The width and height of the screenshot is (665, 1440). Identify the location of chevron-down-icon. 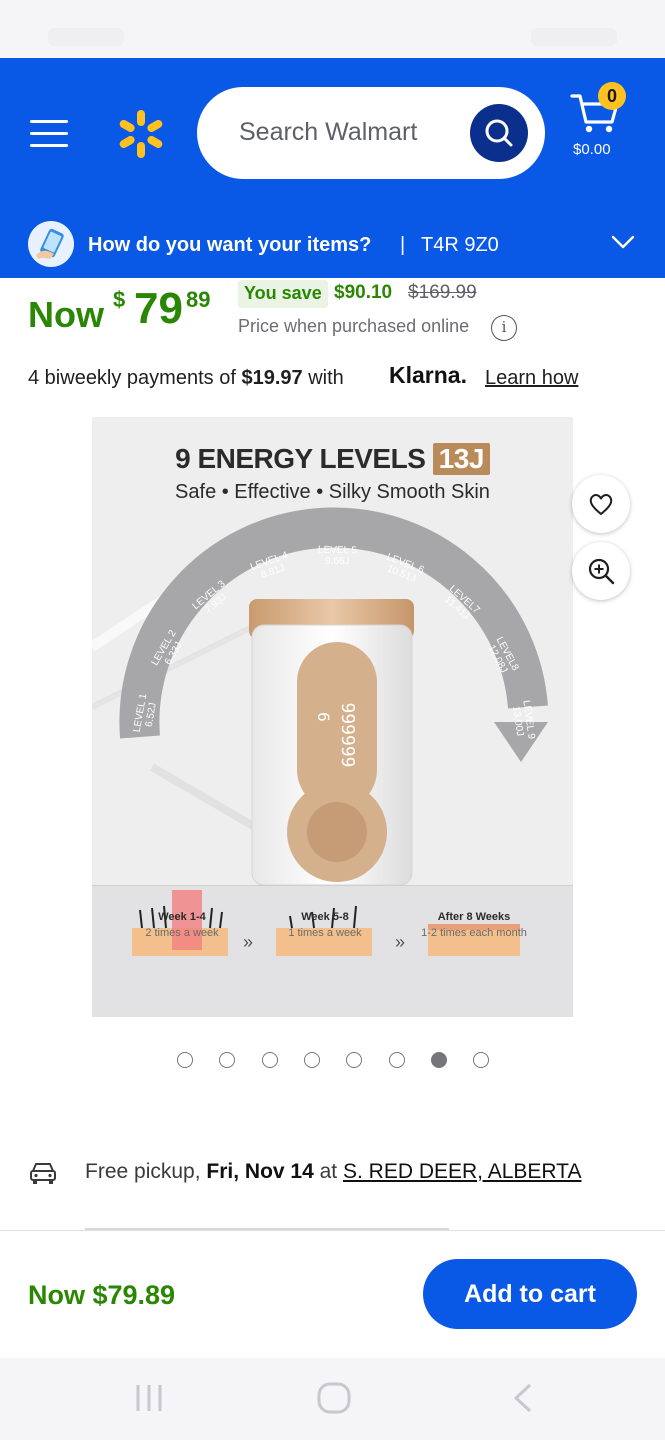
(623, 242).